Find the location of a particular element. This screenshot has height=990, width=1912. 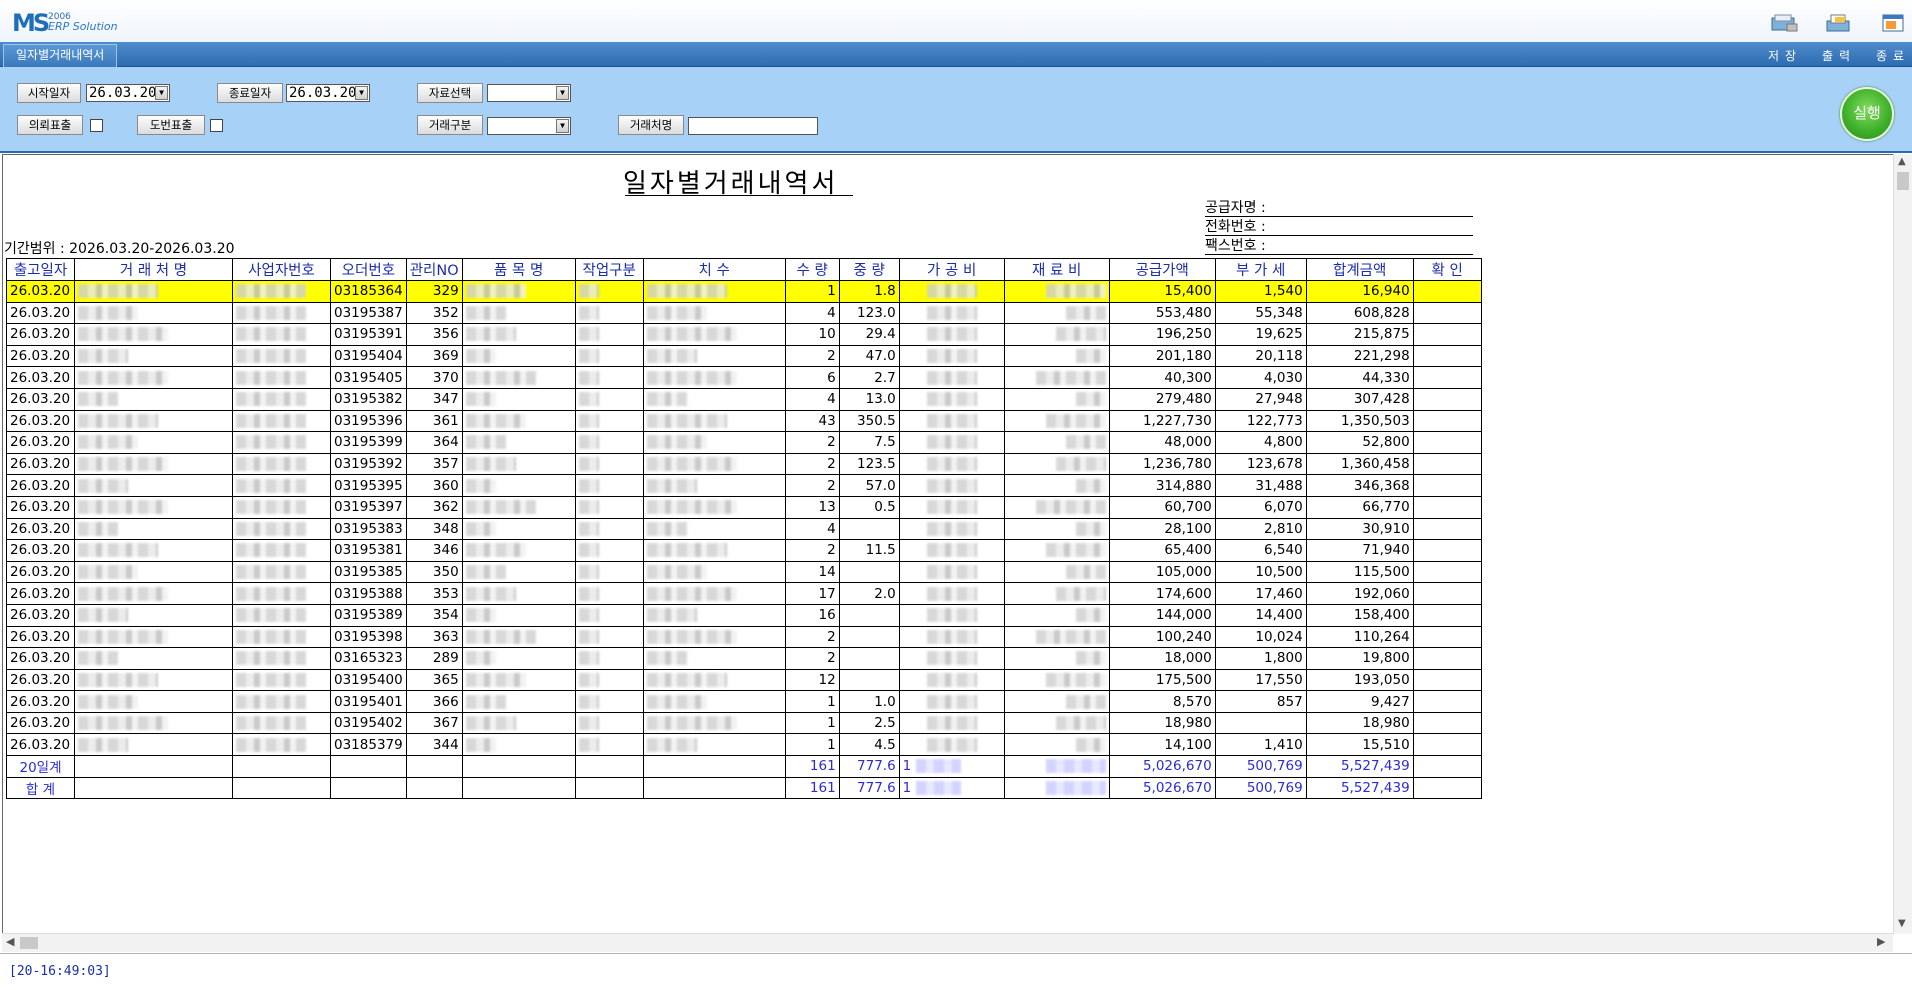

client-name-input is located at coordinates (753, 126).